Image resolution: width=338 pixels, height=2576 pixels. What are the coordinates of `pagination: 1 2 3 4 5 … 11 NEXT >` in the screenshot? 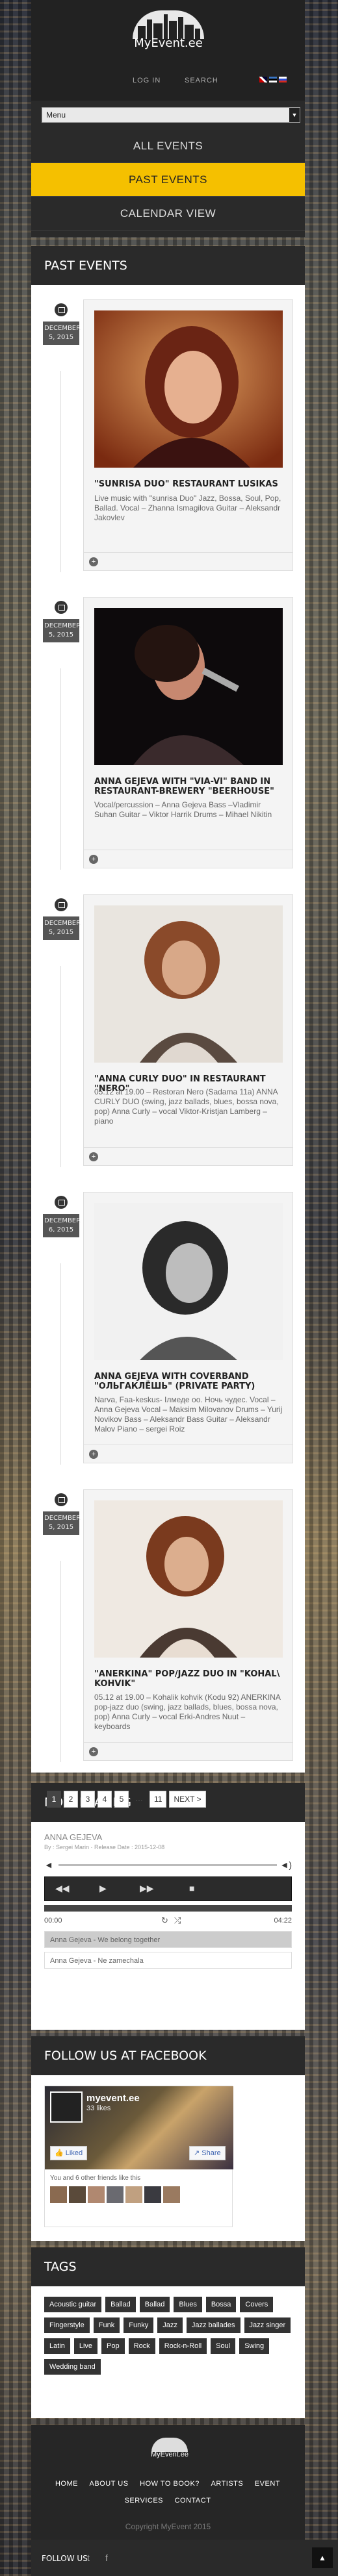 It's located at (126, 1799).